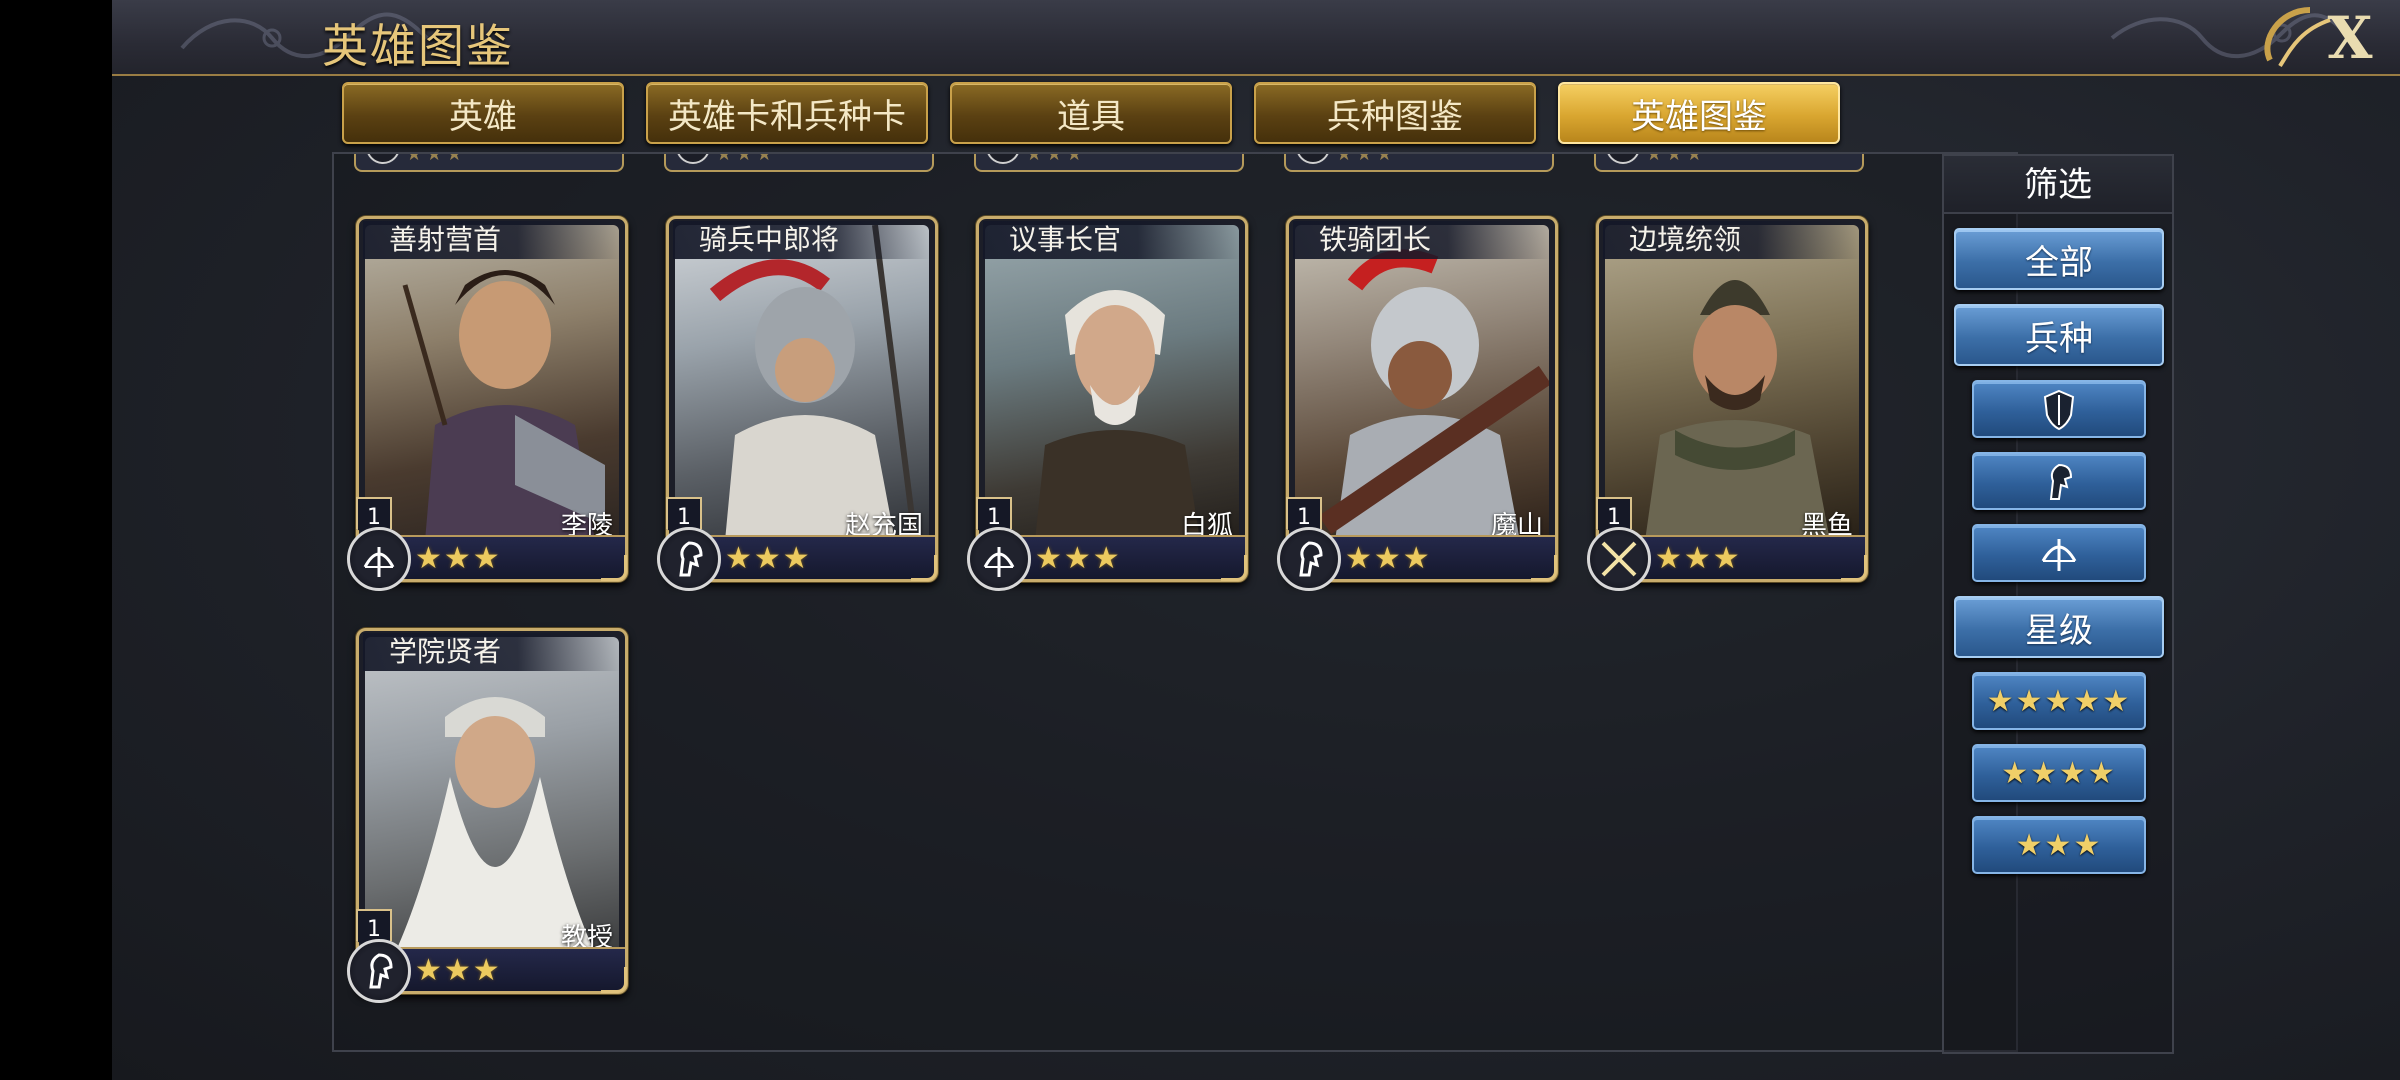 Image resolution: width=2400 pixels, height=1080 pixels. What do you see at coordinates (2318, 38) in the screenshot?
I see `close-icon: X` at bounding box center [2318, 38].